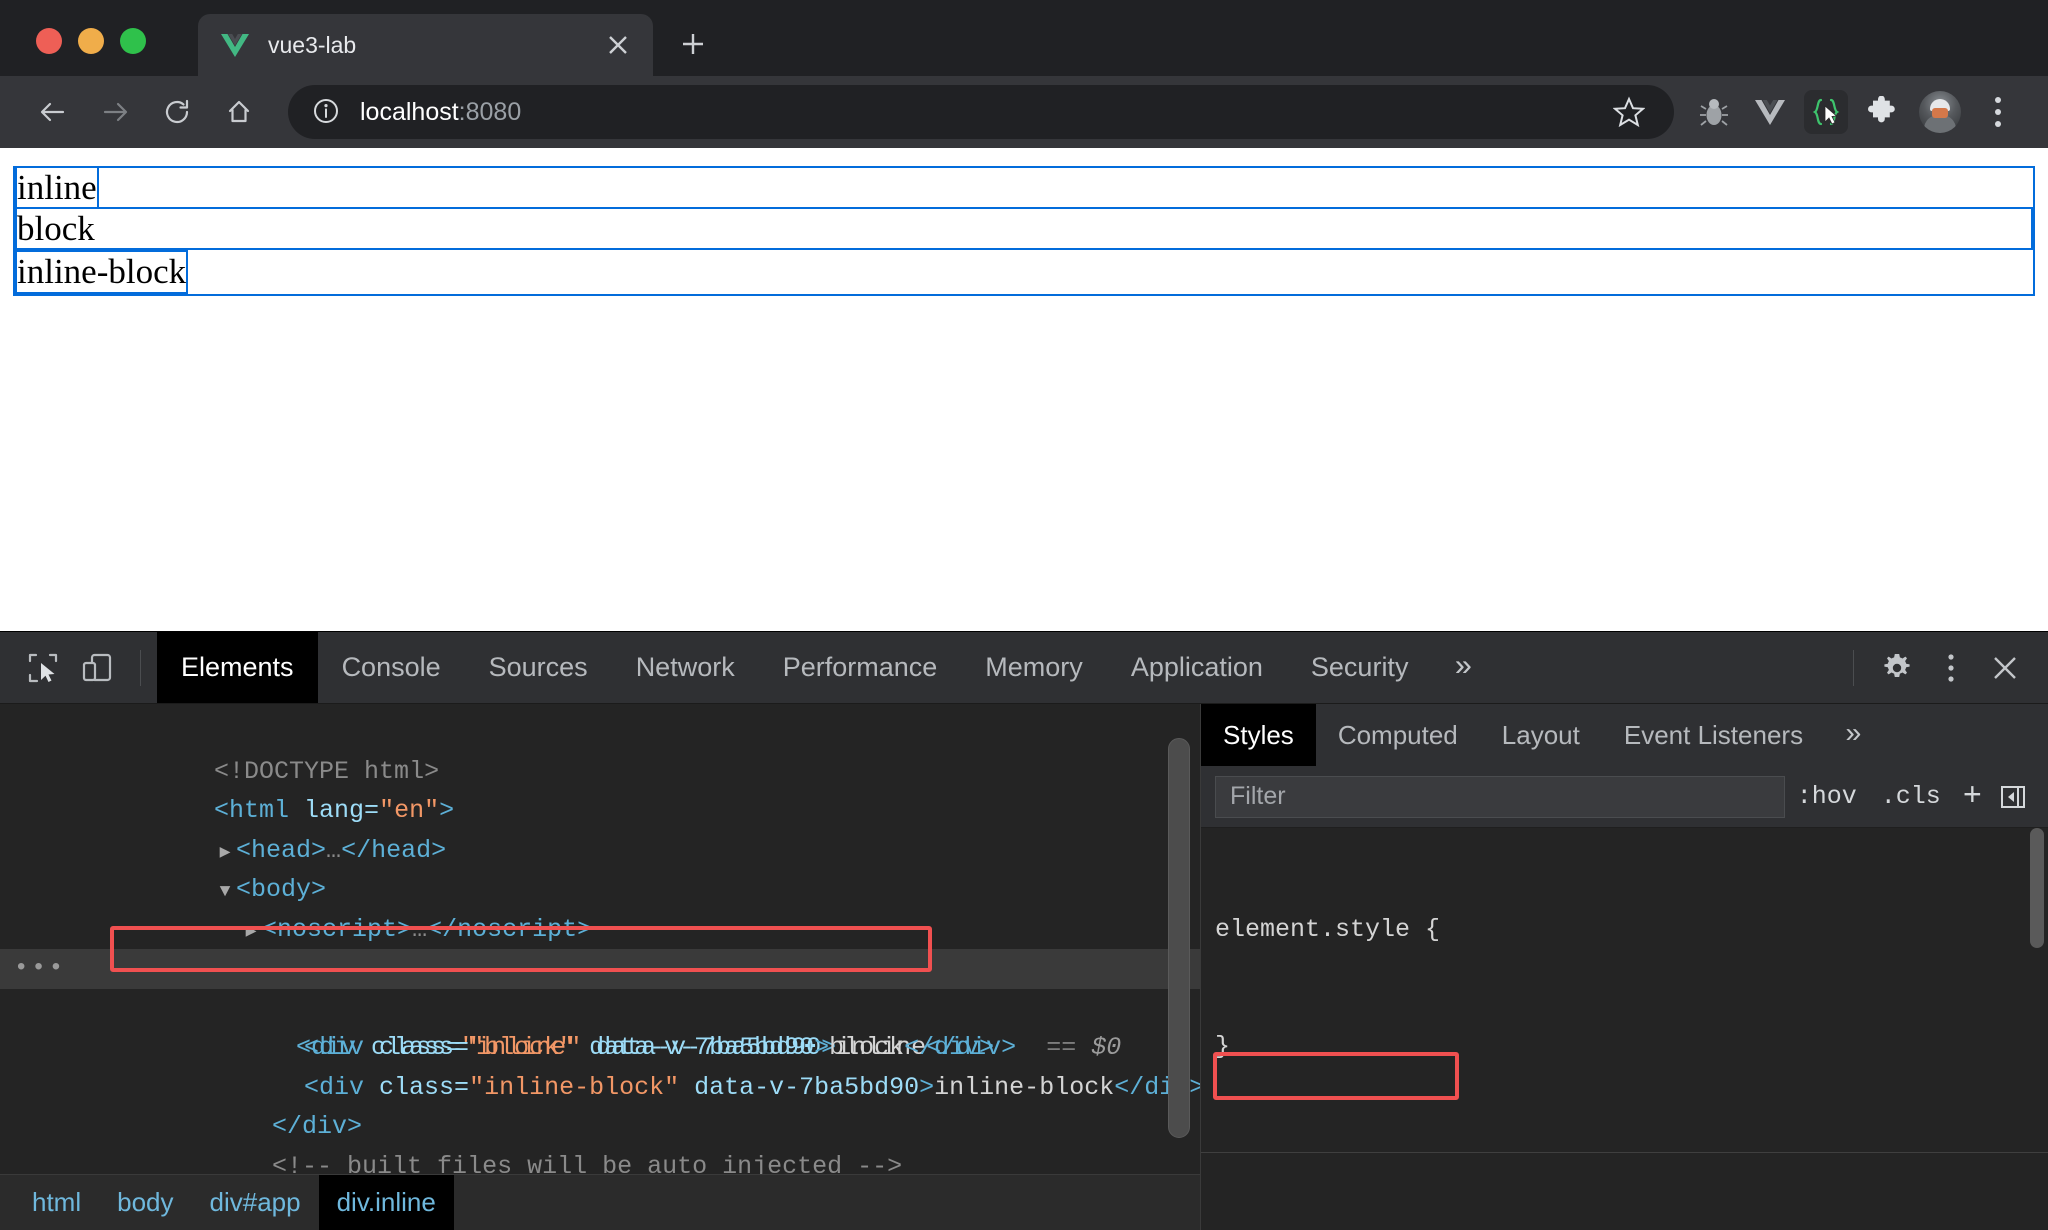 This screenshot has width=2048, height=1230. What do you see at coordinates (1972, 796) in the screenshot?
I see `new-style-rule-button: +` at bounding box center [1972, 796].